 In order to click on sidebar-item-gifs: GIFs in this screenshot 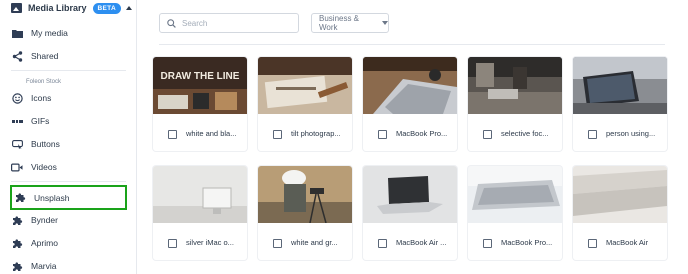, I will do `click(30, 121)`.